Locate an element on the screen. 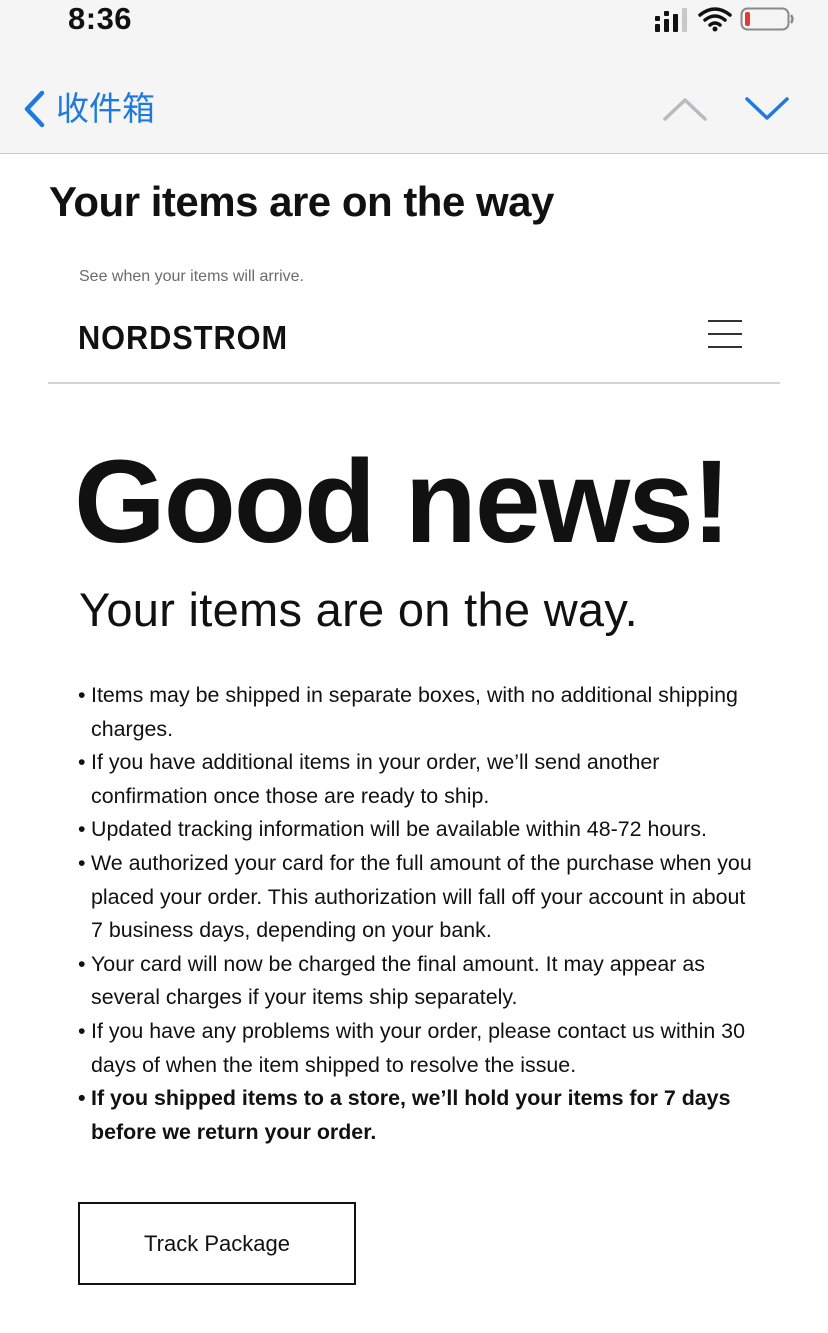  nordstrom-logo: NORDSTROM is located at coordinates (184, 337).